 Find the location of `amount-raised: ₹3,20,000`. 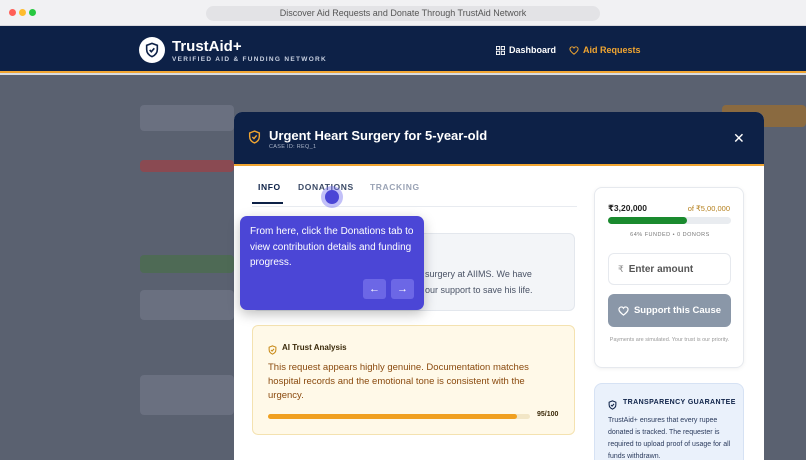

amount-raised: ₹3,20,000 is located at coordinates (628, 208).